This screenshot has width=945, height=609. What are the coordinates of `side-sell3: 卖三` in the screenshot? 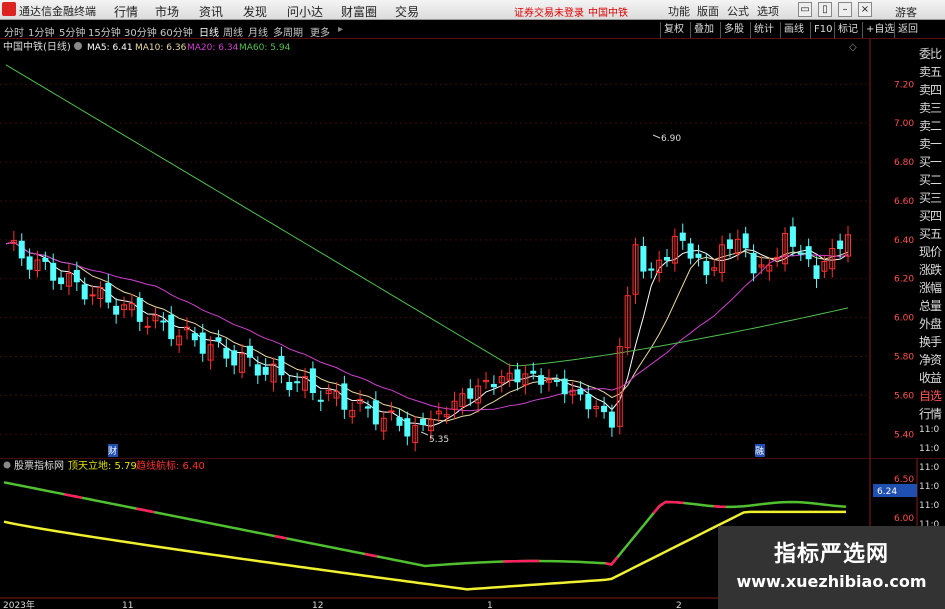 It's located at (930, 107).